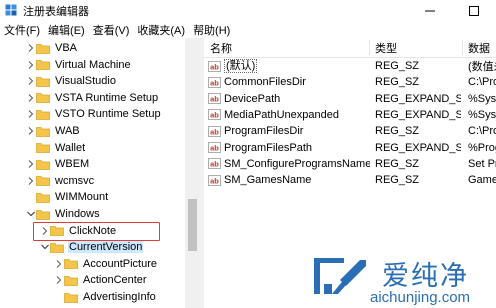 The height and width of the screenshot is (308, 496). I want to click on value-data: %Syst, so click(482, 114).